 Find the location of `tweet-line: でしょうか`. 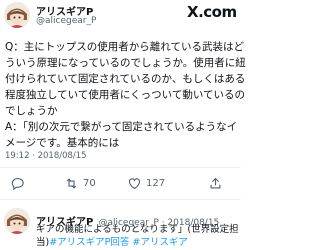

tweet-line: でしょうか is located at coordinates (31, 111).